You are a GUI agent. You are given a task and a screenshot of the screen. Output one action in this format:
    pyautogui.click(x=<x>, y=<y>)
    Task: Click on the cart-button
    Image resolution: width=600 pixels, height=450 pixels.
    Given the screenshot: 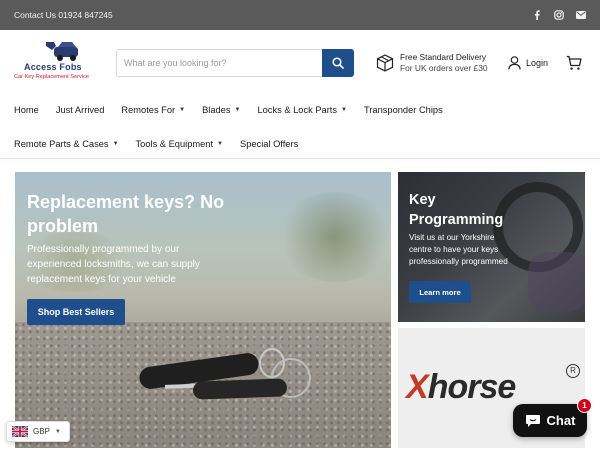 What is the action you would take?
    pyautogui.click(x=574, y=65)
    